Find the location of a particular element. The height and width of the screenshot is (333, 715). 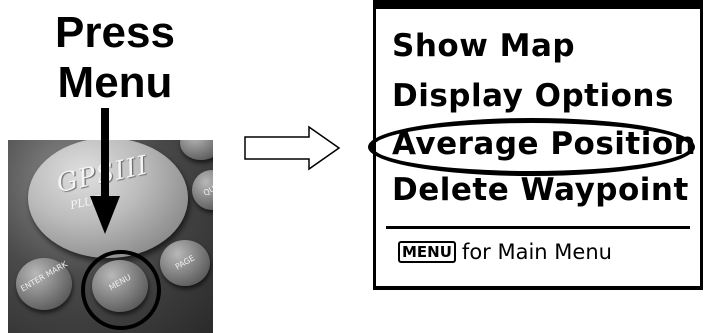

page-button: PAGE is located at coordinates (185, 263).